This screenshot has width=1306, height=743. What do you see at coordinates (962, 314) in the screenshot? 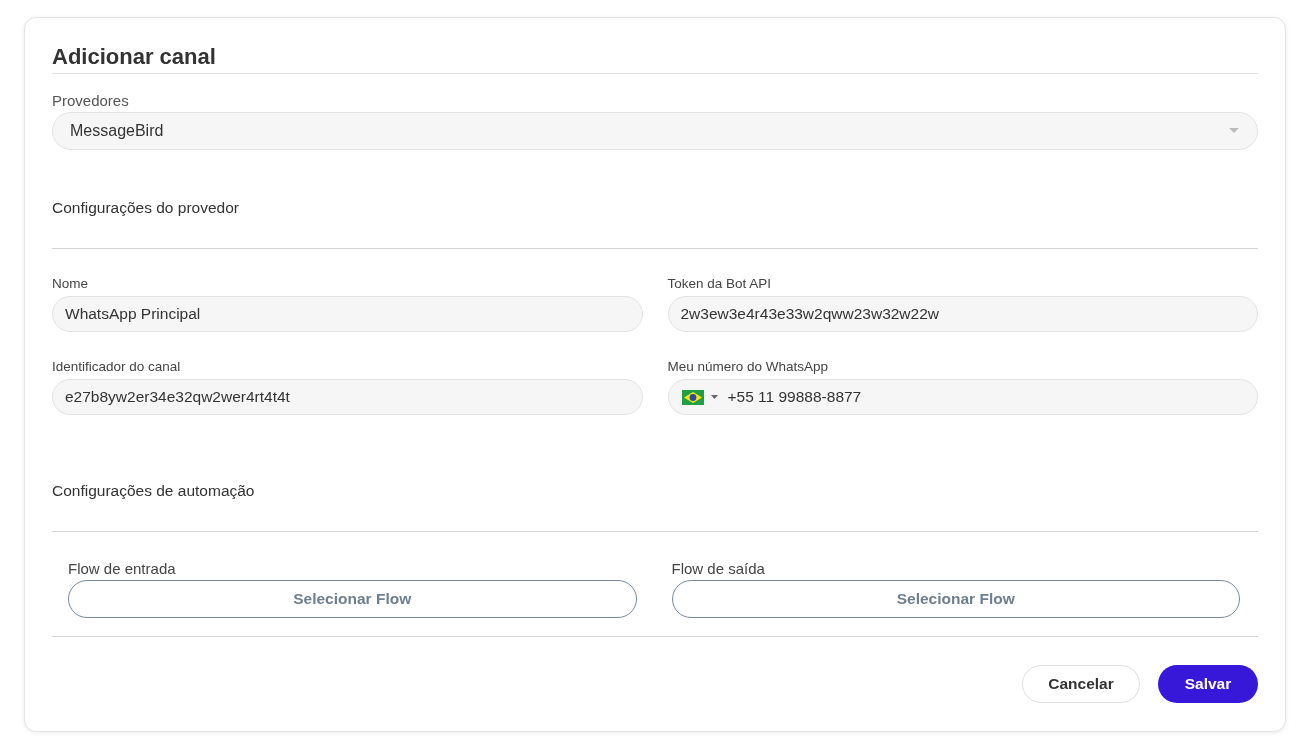
I see `input-field: 2w3ew3e4r43e33w2qww23w32w22w` at bounding box center [962, 314].